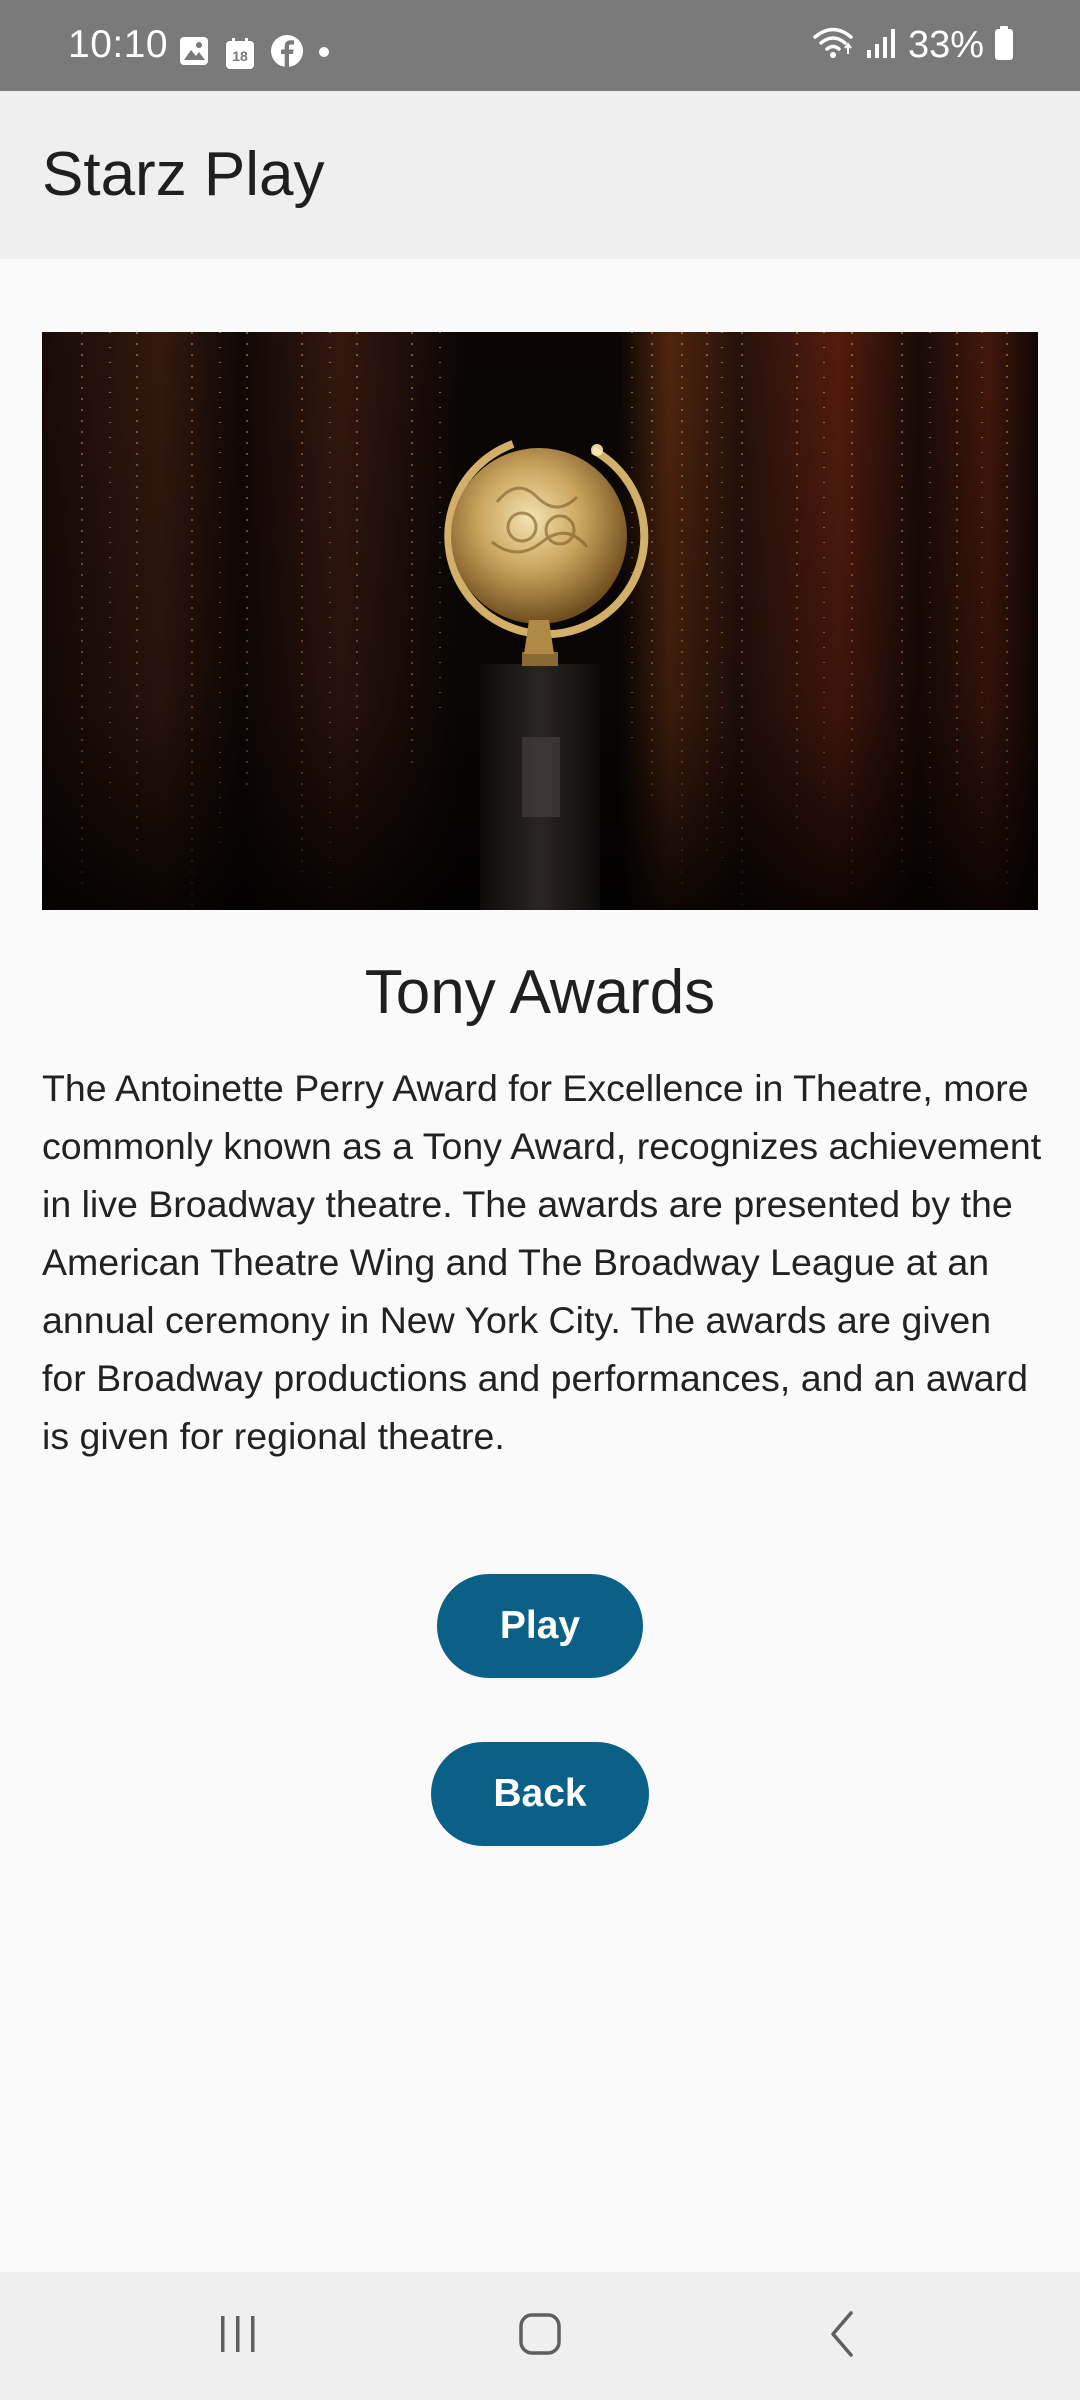 The image size is (1080, 2400). Describe the element at coordinates (833, 45) in the screenshot. I see `wifi-icon` at that location.